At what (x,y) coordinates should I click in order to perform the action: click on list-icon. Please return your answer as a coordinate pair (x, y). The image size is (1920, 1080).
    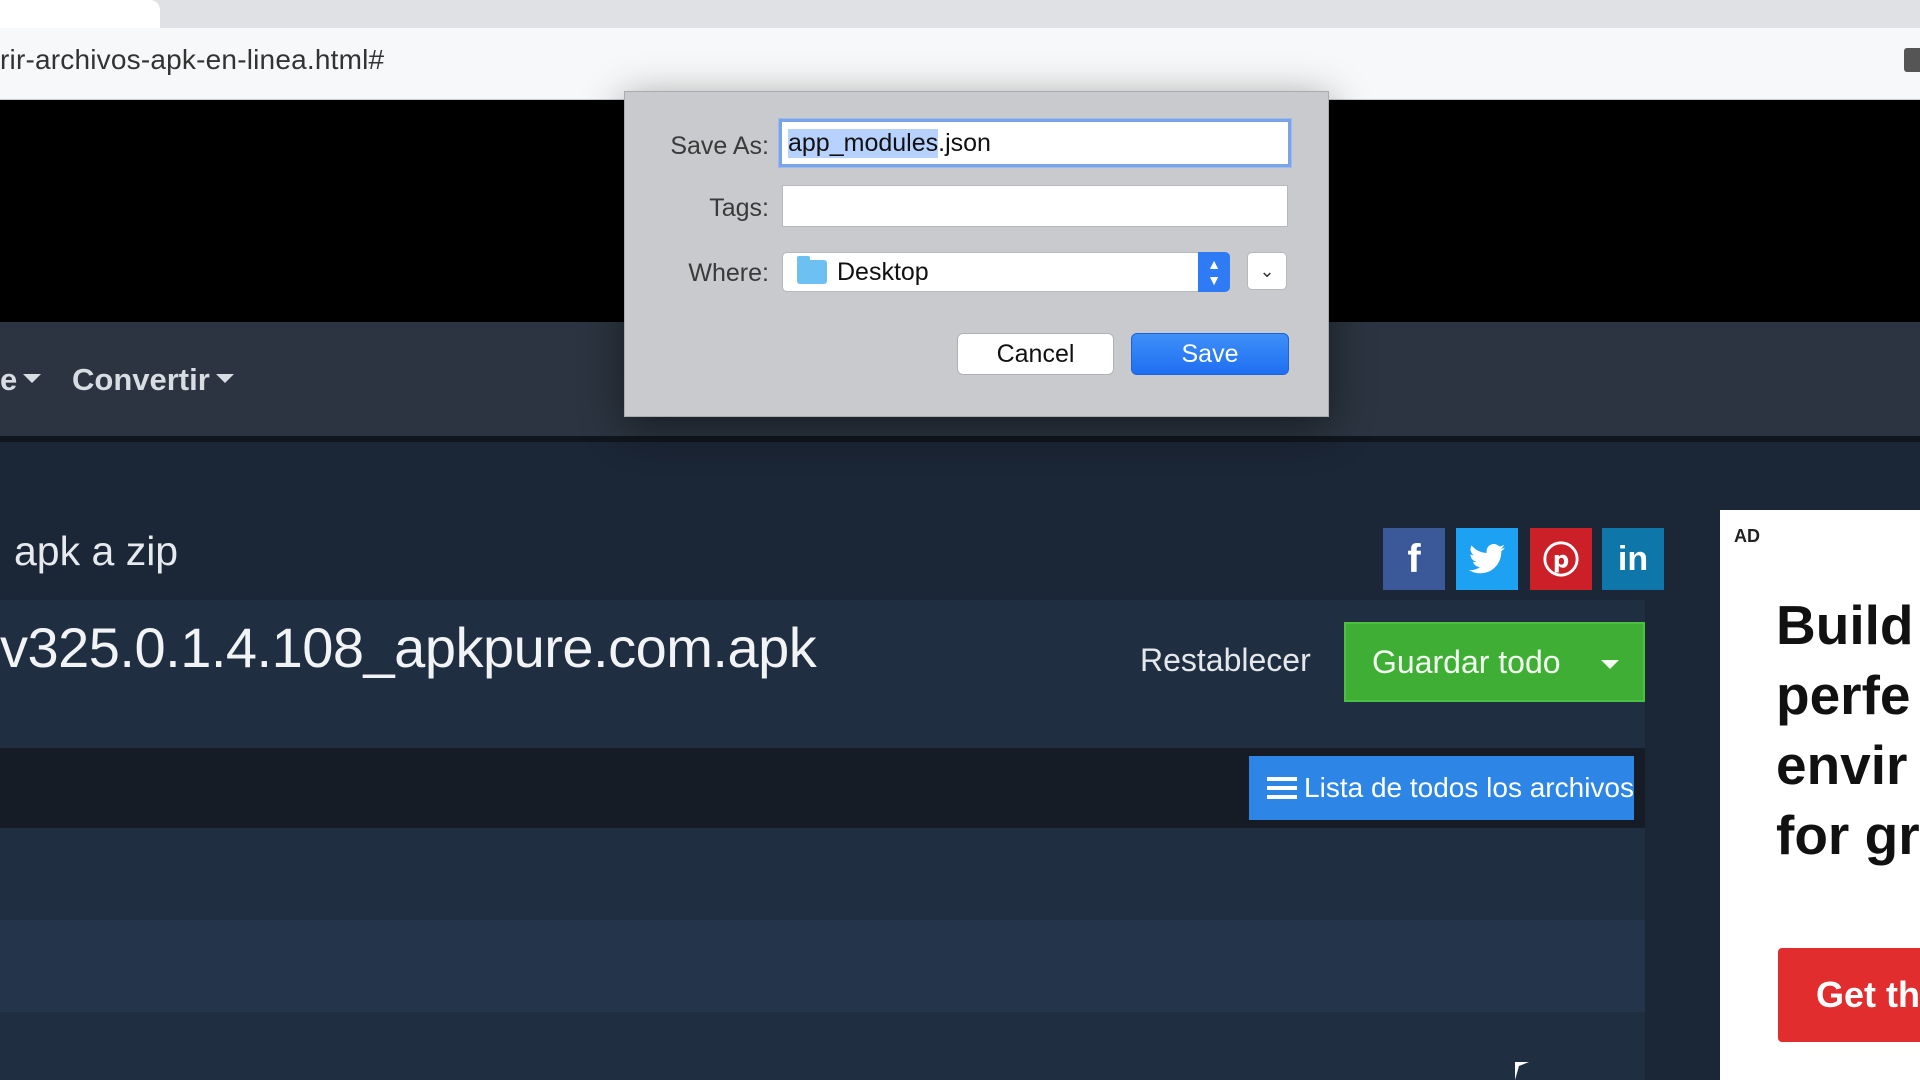
    Looking at the image, I should click on (1282, 788).